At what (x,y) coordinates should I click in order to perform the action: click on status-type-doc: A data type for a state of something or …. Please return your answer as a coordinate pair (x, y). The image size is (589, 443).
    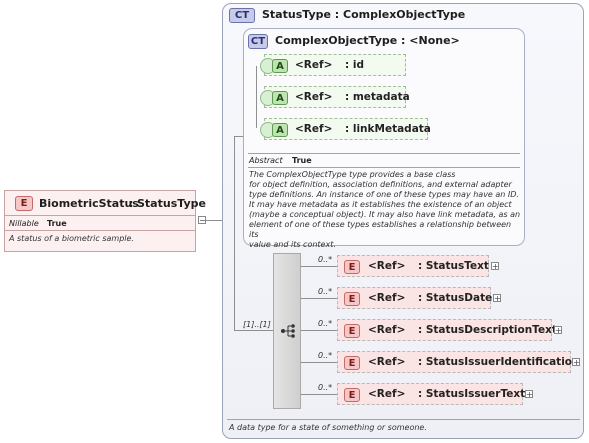
    Looking at the image, I should click on (328, 427).